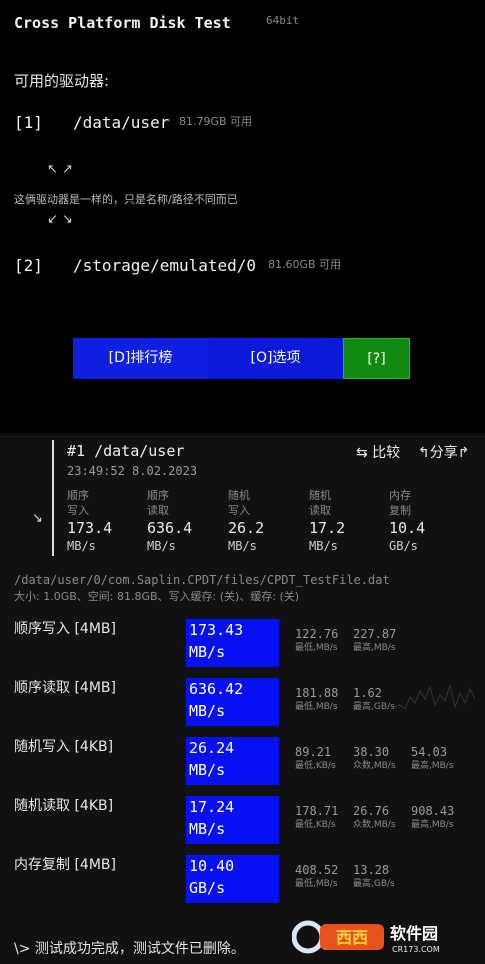  What do you see at coordinates (37, 518) in the screenshot?
I see `collapse-arrow-icon: ↘` at bounding box center [37, 518].